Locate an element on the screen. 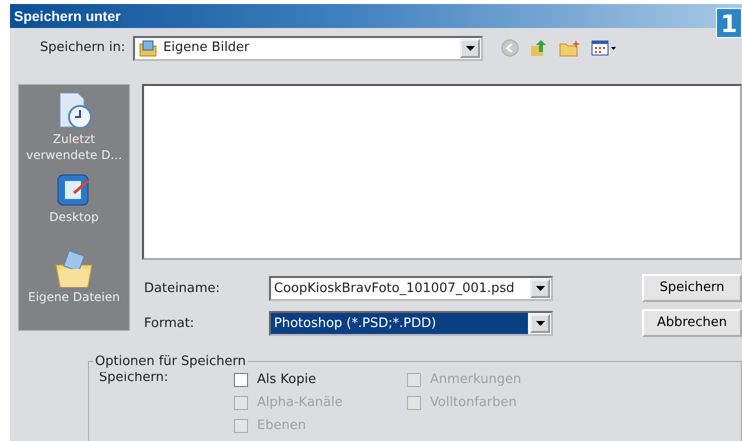  filename-field: CoopKioskBravFoto_101007_001.psd is located at coordinates (411, 288).